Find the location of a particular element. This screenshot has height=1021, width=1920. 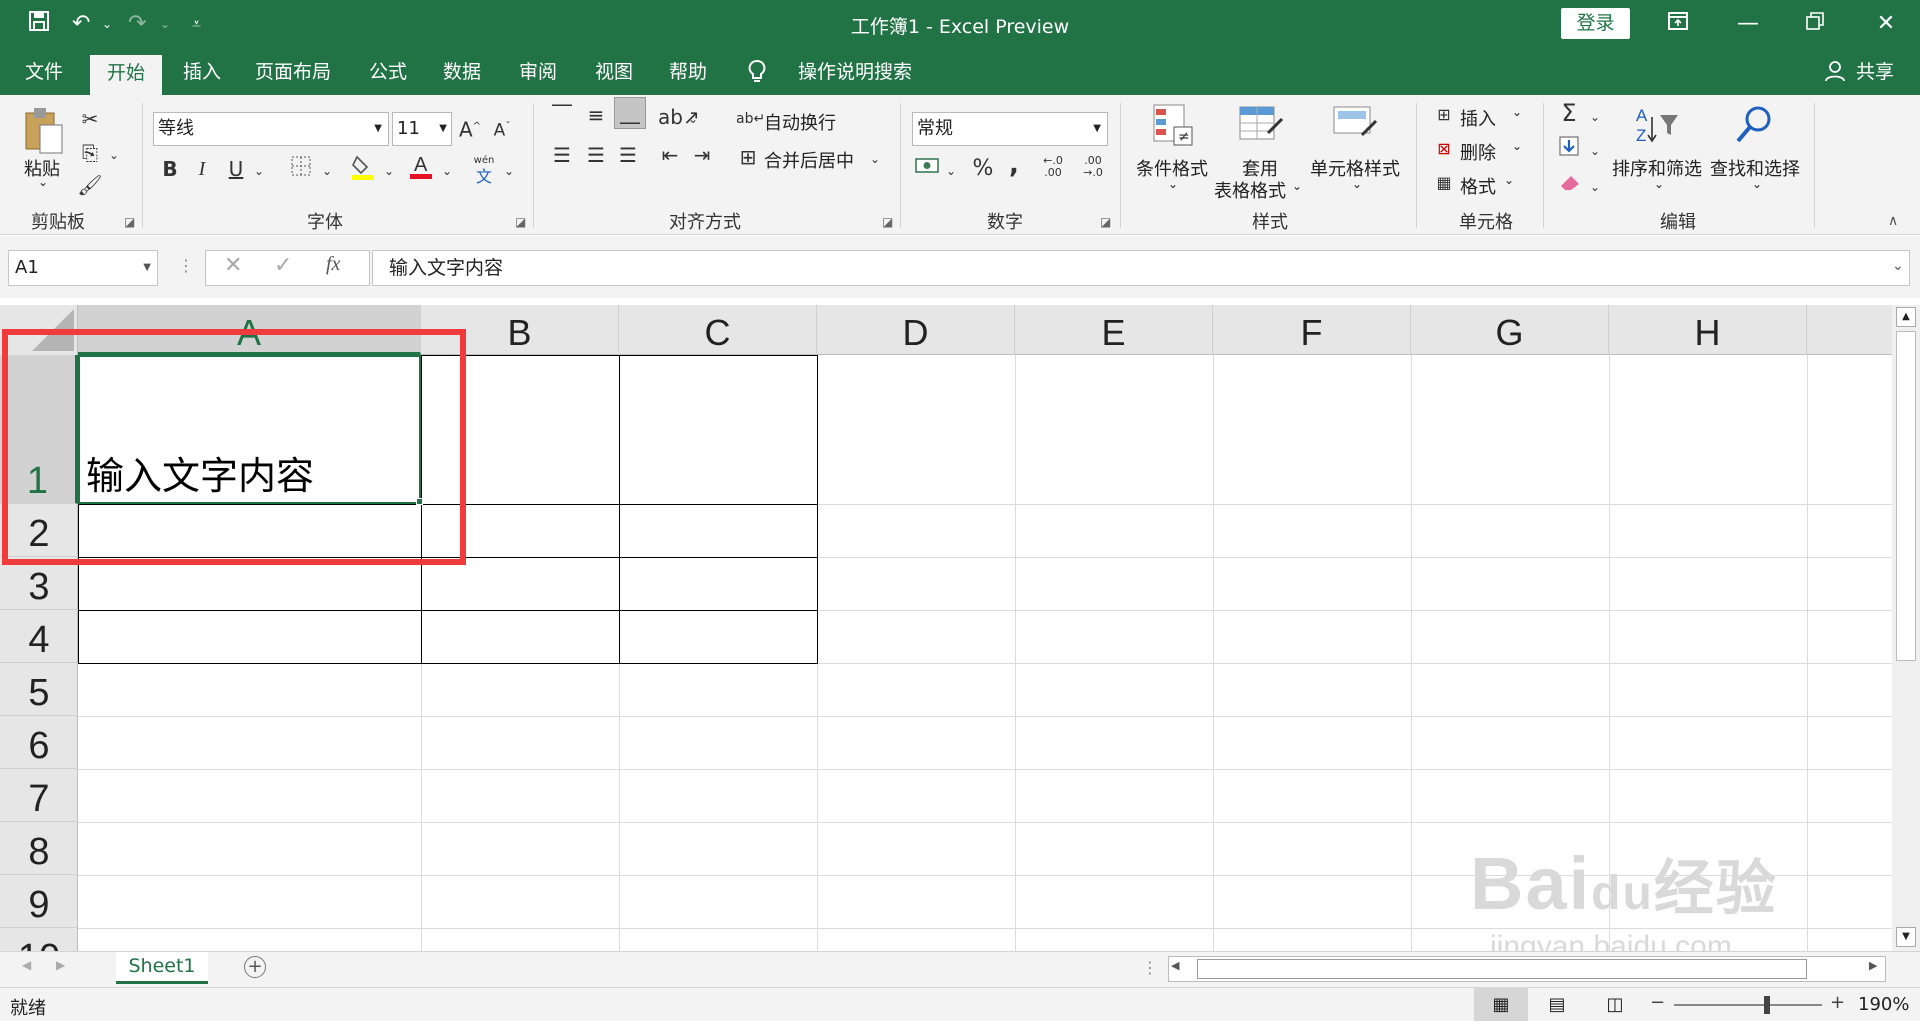

format-cells-icon: ▦ is located at coordinates (1444, 183).